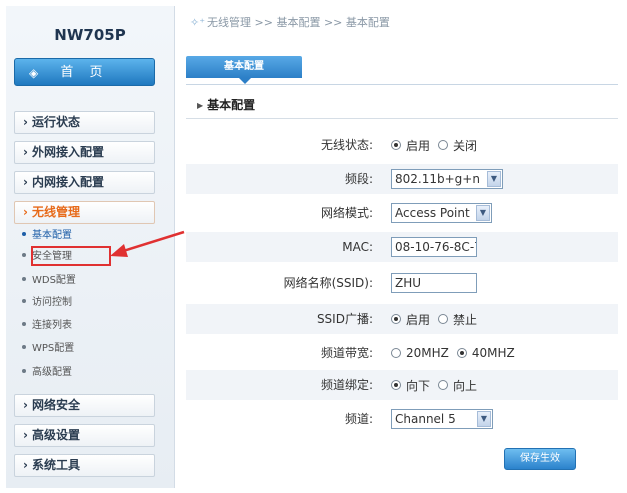  What do you see at coordinates (200, 105) in the screenshot?
I see `triangle-right-icon: ▶` at bounding box center [200, 105].